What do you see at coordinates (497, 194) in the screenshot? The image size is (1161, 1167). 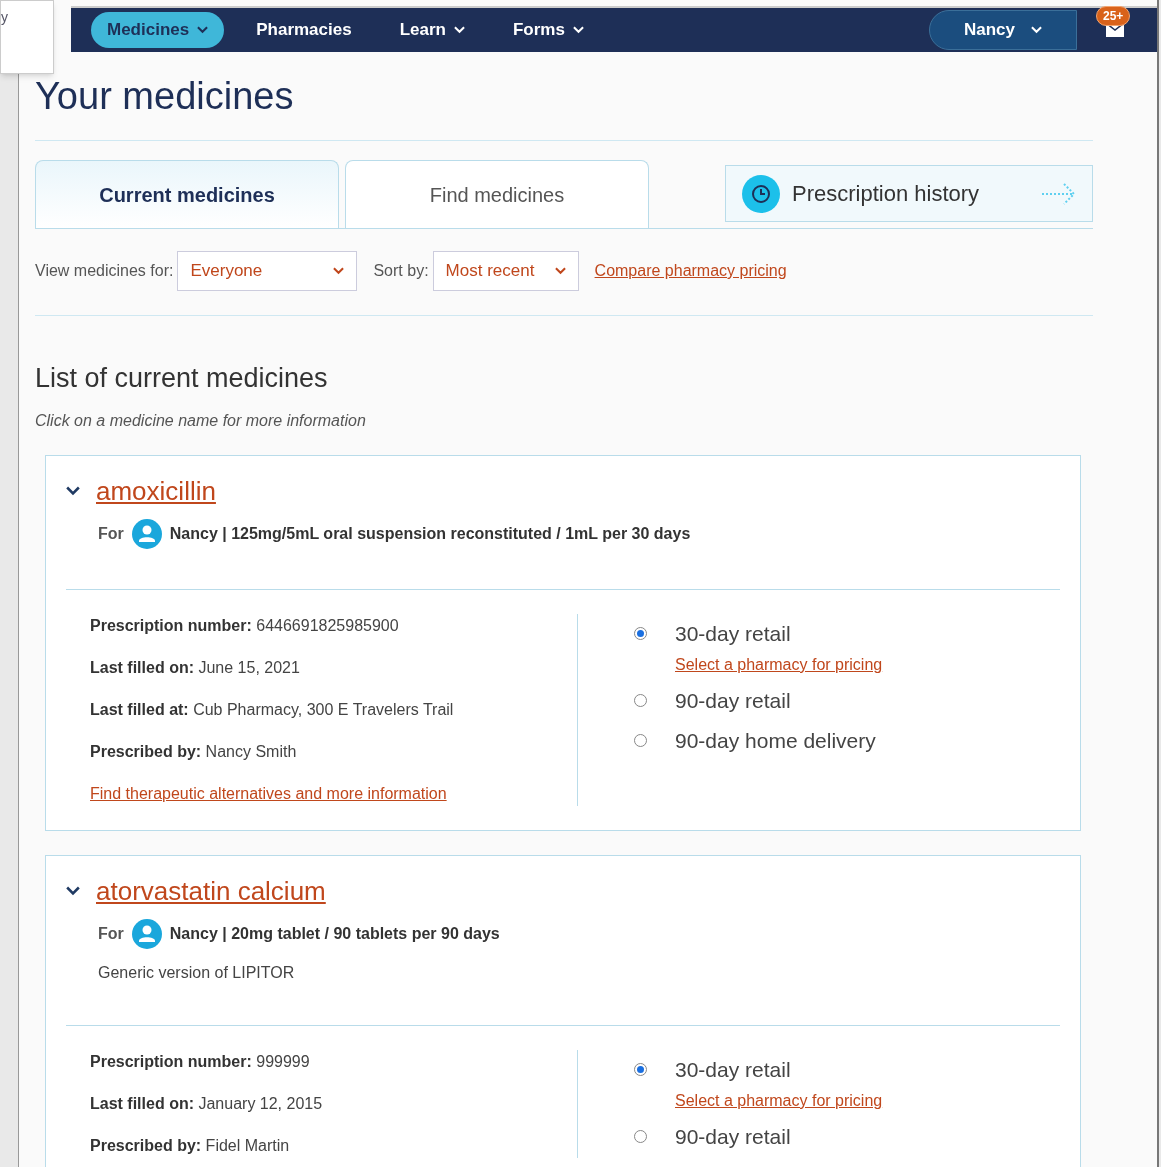 I see `tab: Find medicines` at bounding box center [497, 194].